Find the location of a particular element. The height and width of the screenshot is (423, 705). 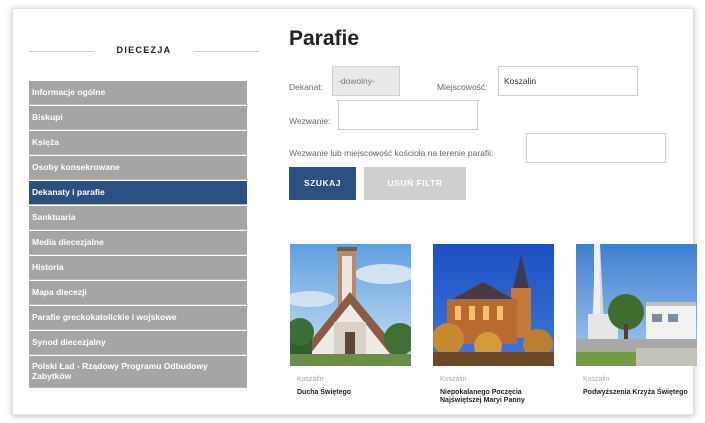

parish-card: Koszalin Ducha Świętego is located at coordinates (350, 320).